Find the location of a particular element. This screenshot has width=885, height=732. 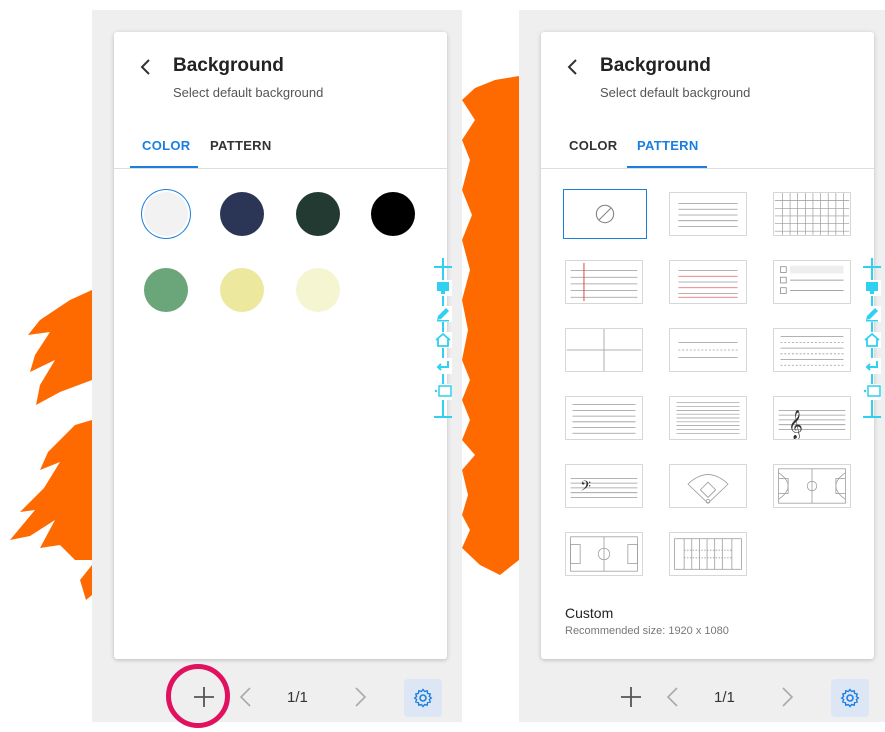

pattern-grid is located at coordinates (812, 214).